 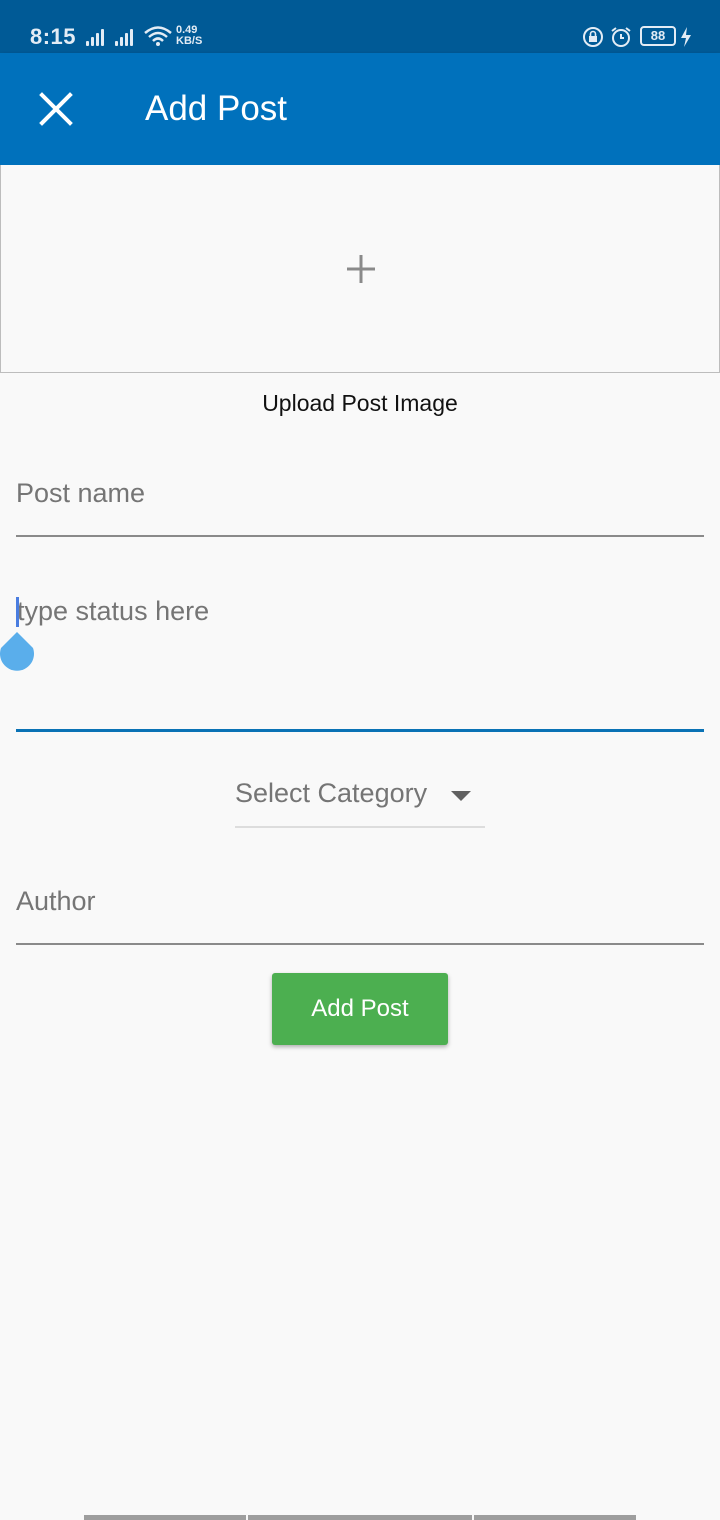 What do you see at coordinates (158, 36) in the screenshot?
I see `wifi-icon` at bounding box center [158, 36].